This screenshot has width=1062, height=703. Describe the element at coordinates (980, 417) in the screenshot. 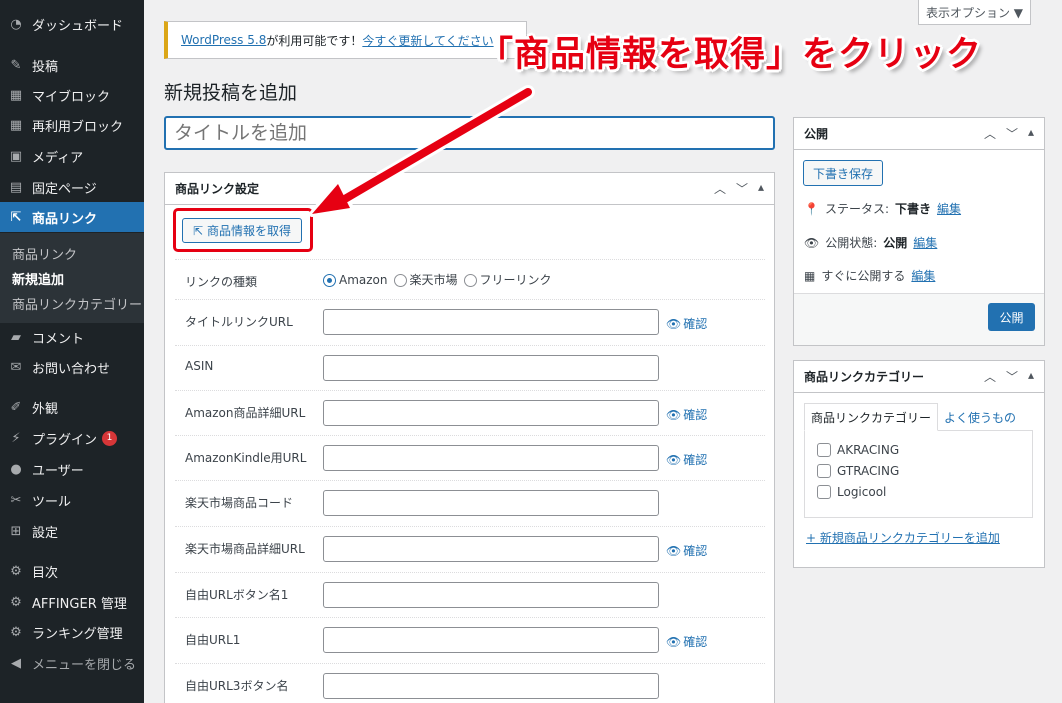

I see `tab-popular-categories: よく使うもの` at that location.